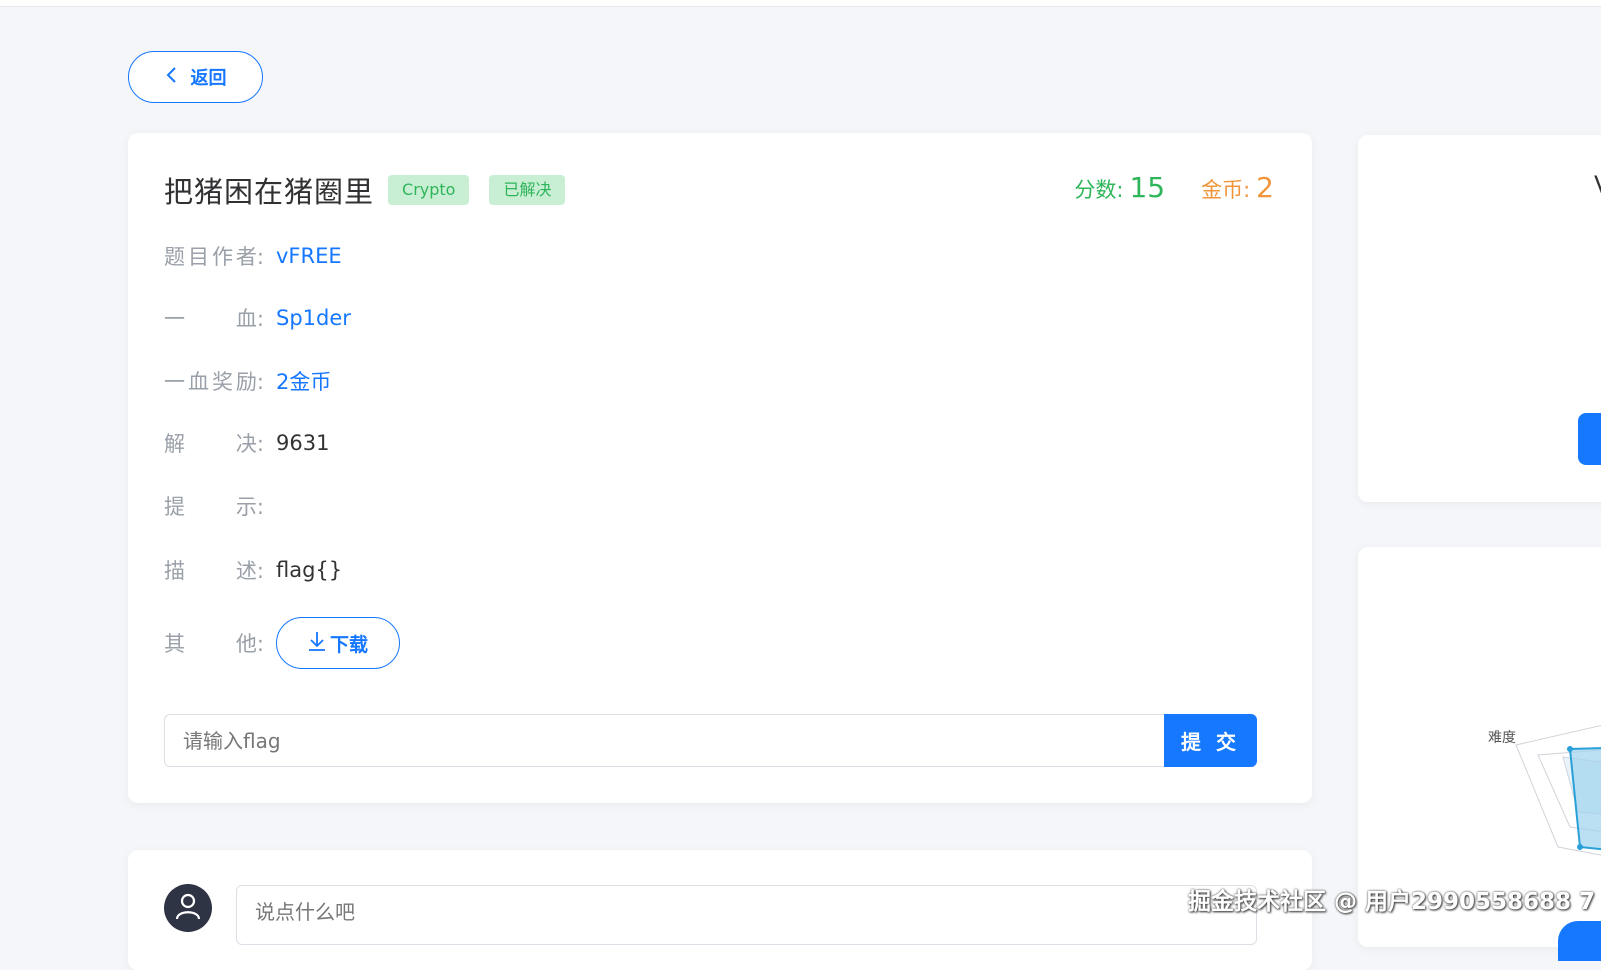  Describe the element at coordinates (304, 382) in the screenshot. I see `first-blood-reward-value: 2金币` at that location.